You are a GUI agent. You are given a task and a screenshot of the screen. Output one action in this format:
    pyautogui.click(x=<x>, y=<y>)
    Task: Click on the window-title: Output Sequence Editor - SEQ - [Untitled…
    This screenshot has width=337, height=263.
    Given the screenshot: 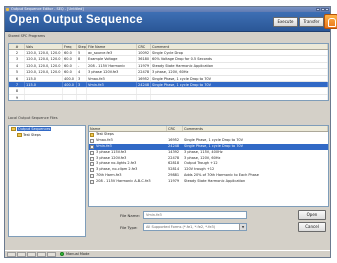 What is the action you would take?
    pyautogui.click(x=47, y=9)
    